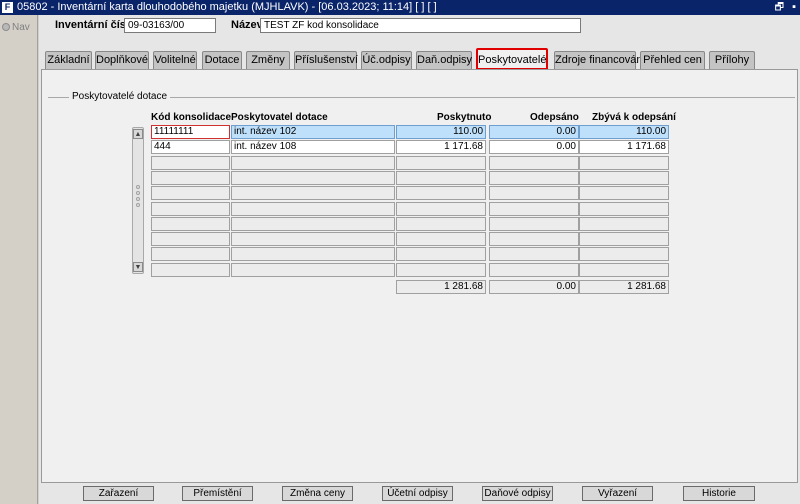  Describe the element at coordinates (420, 25) in the screenshot. I see `name-field: TEST ZF kod konsolidace` at that location.